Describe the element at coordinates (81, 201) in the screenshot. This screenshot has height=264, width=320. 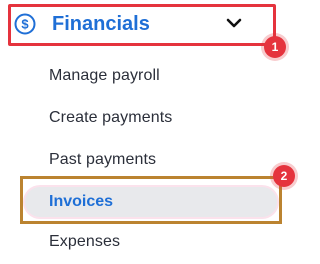
I see `menu-item-invoices-label: Invoices` at that location.